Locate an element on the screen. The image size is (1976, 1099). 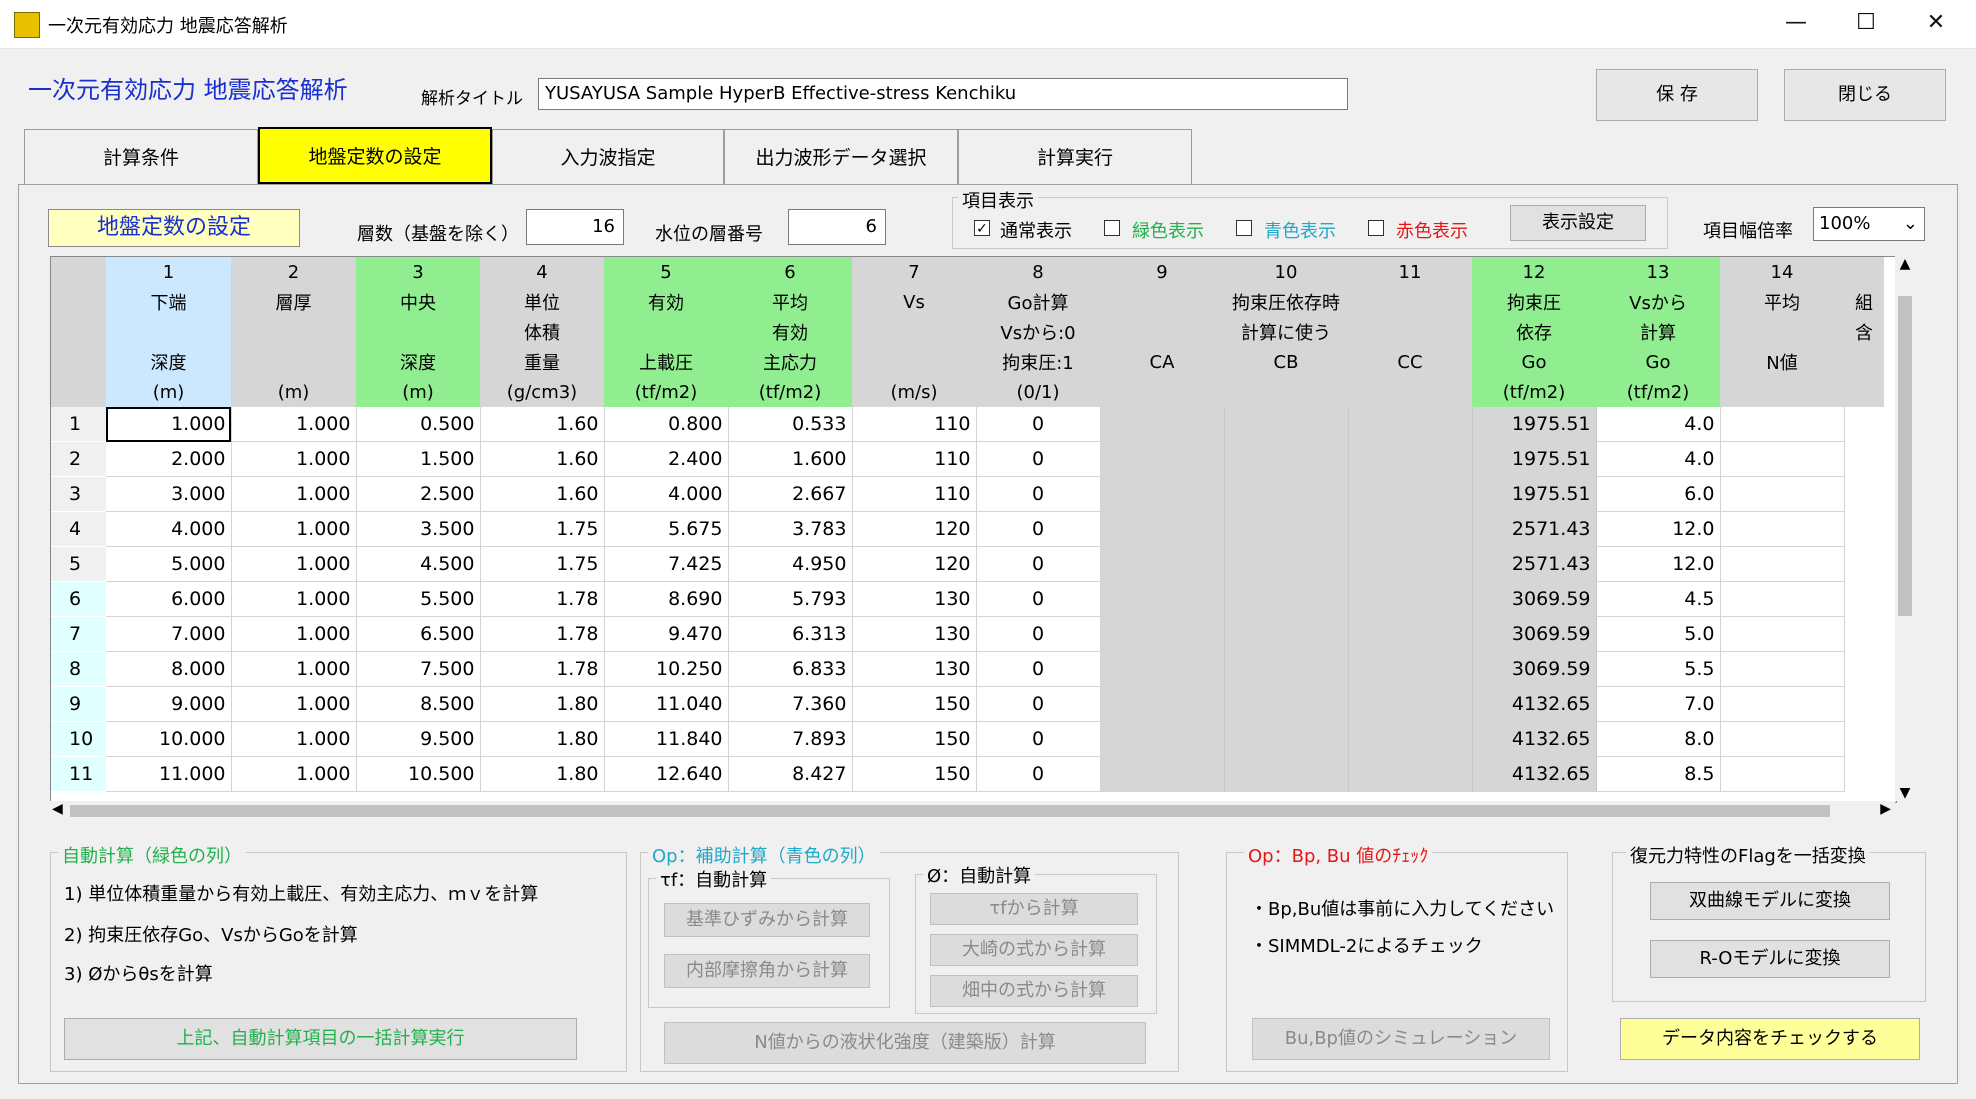
table-cell: 110 is located at coordinates (914, 424).